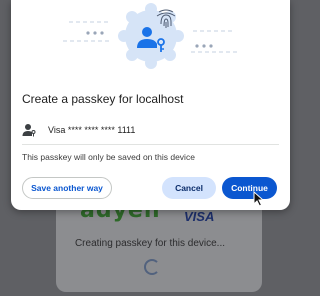 Image resolution: width=320 pixels, height=296 pixels. What do you see at coordinates (249, 188) in the screenshot?
I see `continue-button: Continue` at bounding box center [249, 188].